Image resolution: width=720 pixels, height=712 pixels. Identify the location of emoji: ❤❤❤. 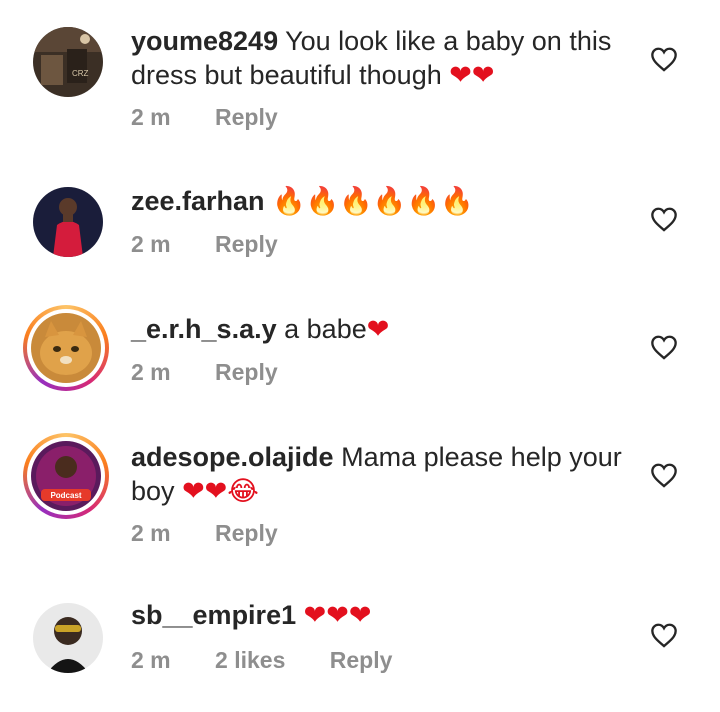
(337, 615).